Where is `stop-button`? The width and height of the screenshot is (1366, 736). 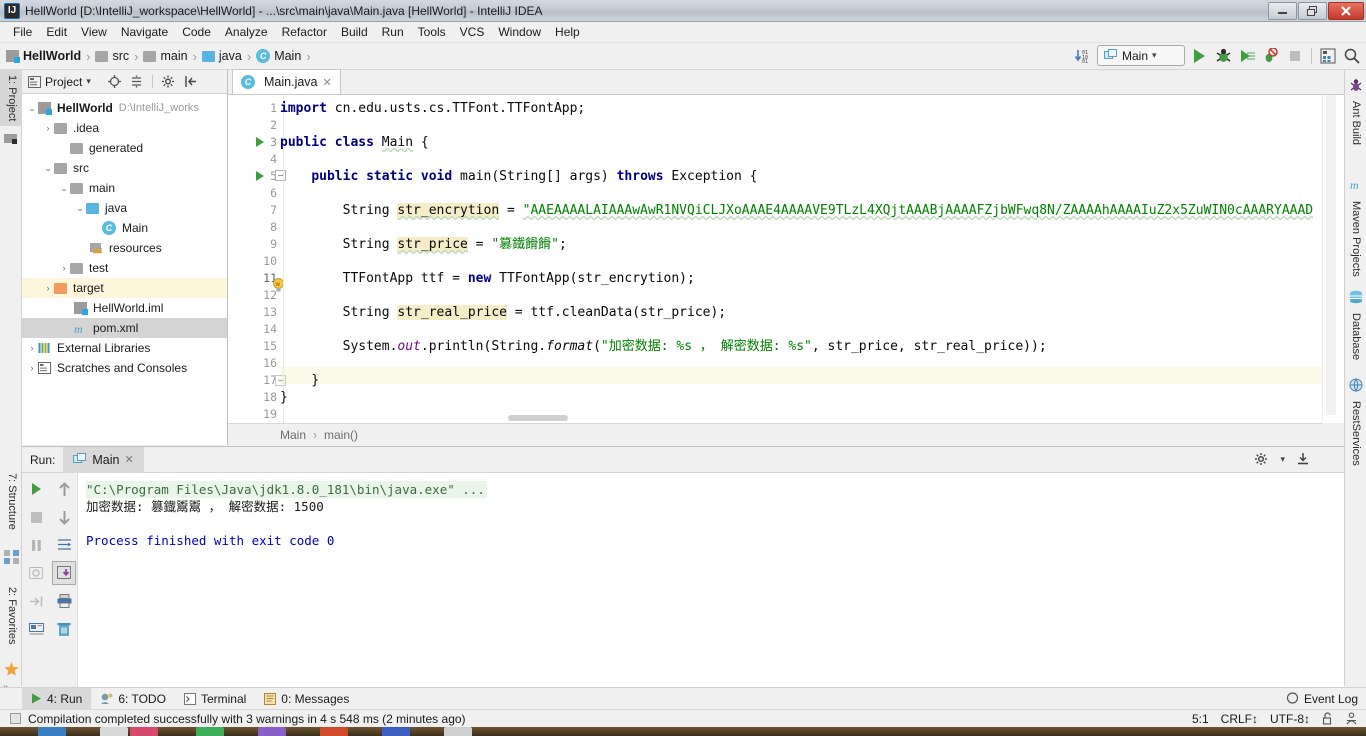
stop-button is located at coordinates (36, 517).